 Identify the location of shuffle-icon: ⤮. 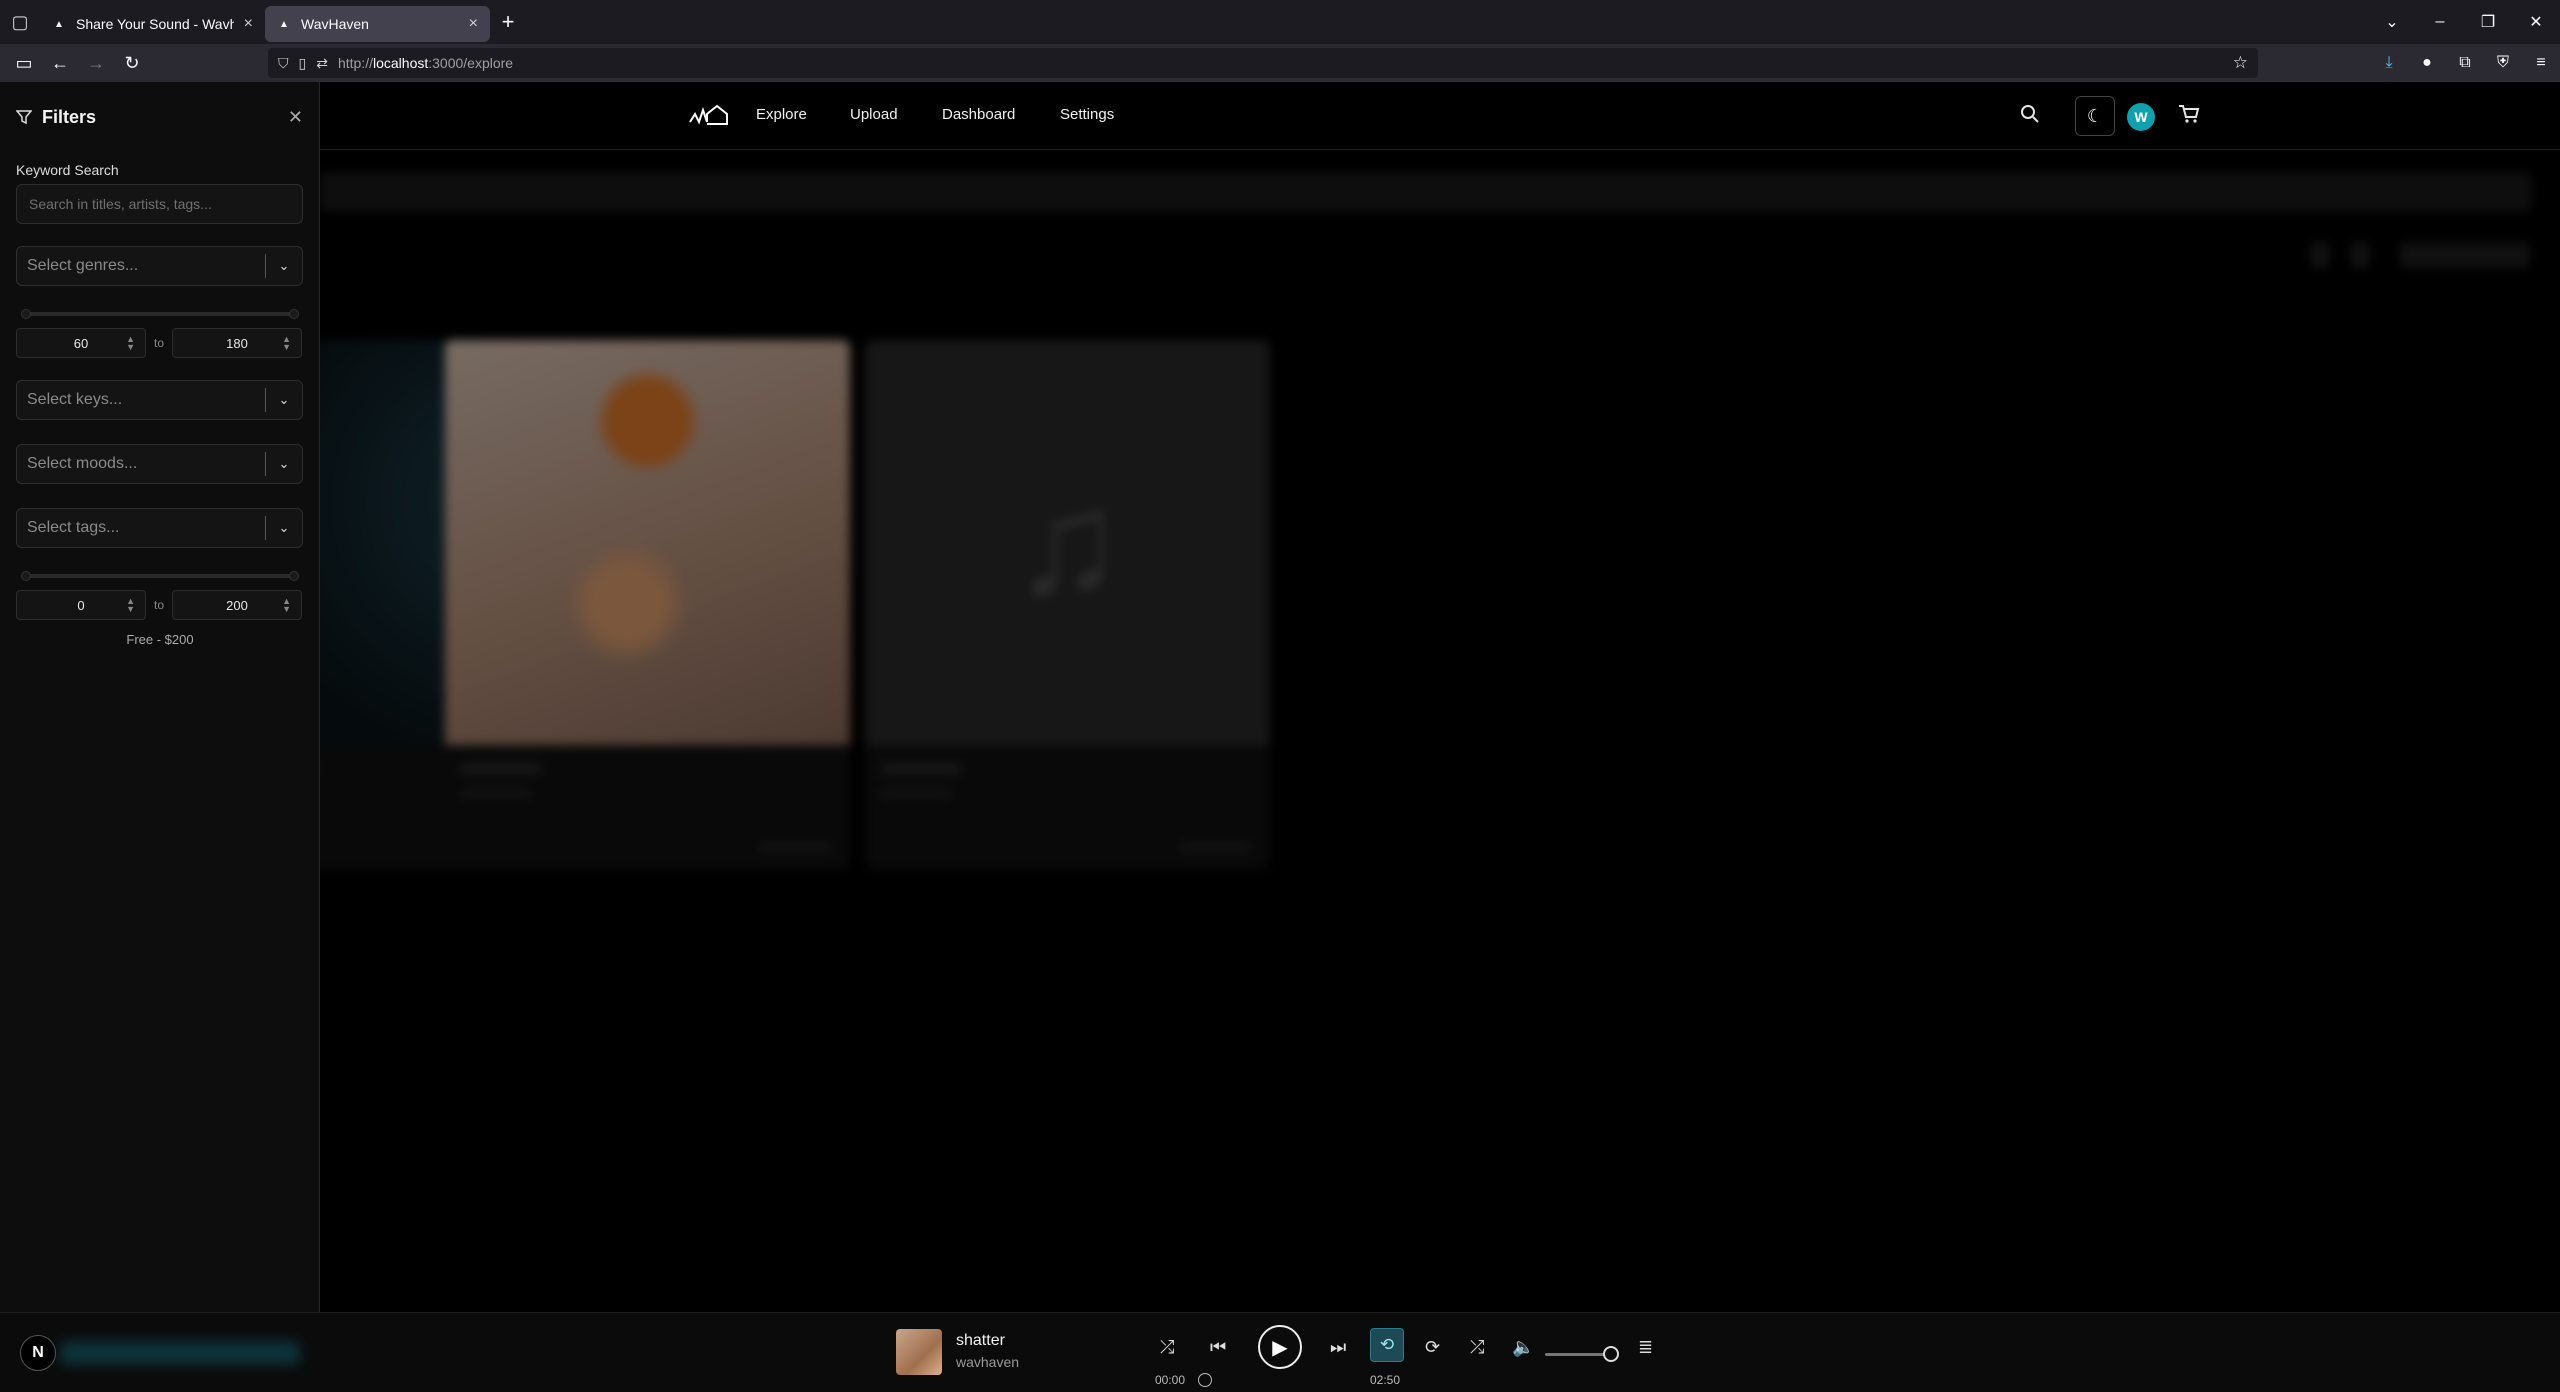
(1167, 1347).